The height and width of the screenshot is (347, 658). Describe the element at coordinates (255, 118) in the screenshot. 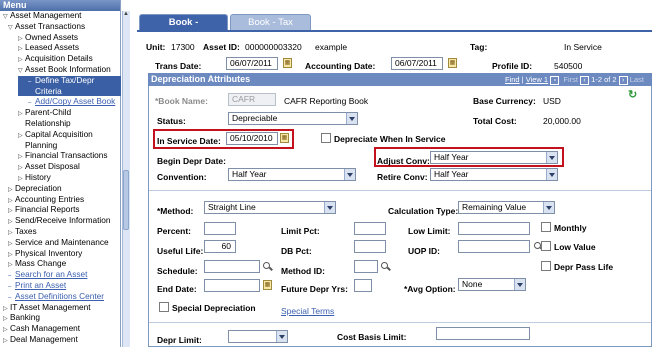

I see `status-select-value: Depreciable` at that location.